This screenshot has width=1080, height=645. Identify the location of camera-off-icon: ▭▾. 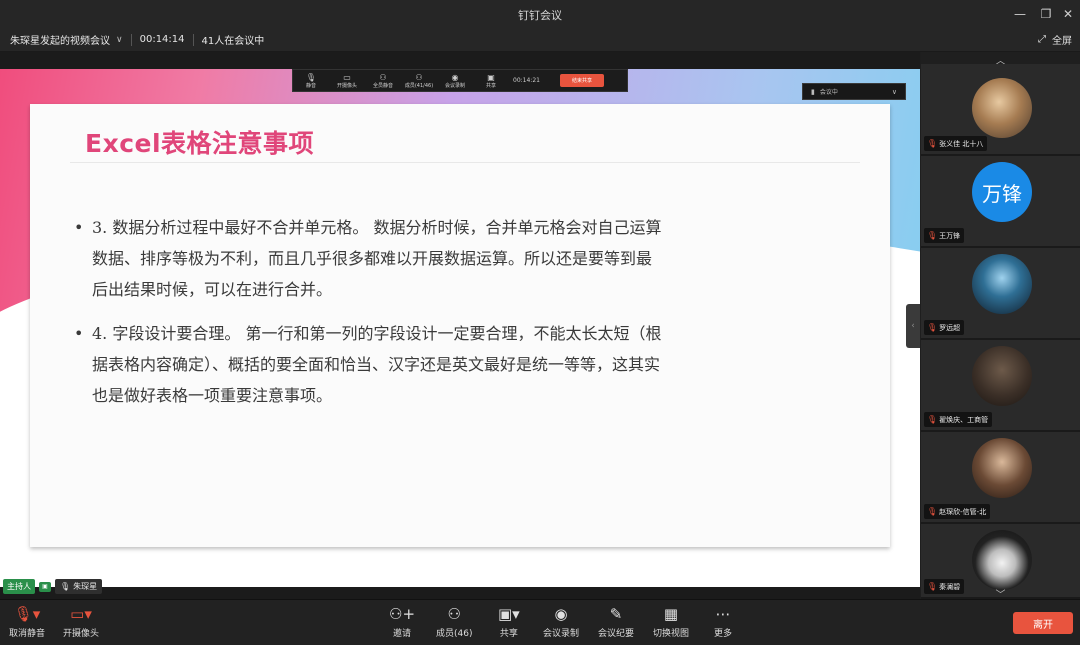
(81, 614).